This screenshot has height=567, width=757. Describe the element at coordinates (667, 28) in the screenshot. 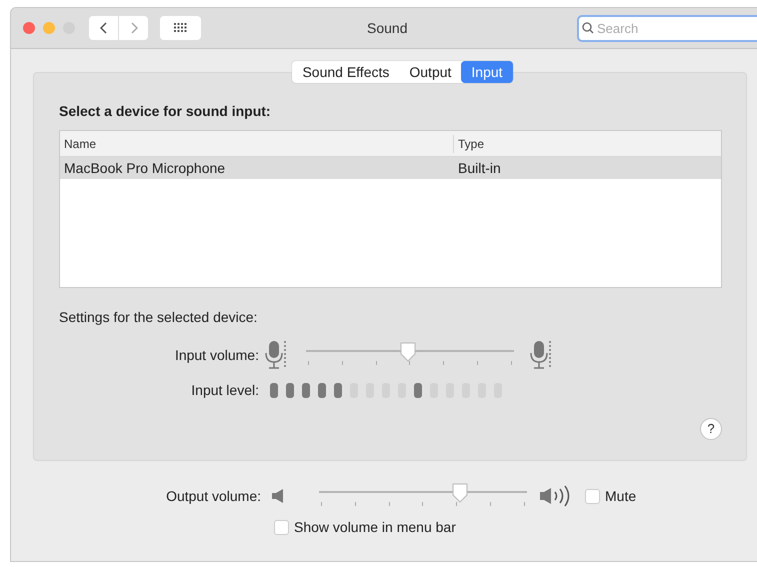

I see `search-field: Search` at that location.